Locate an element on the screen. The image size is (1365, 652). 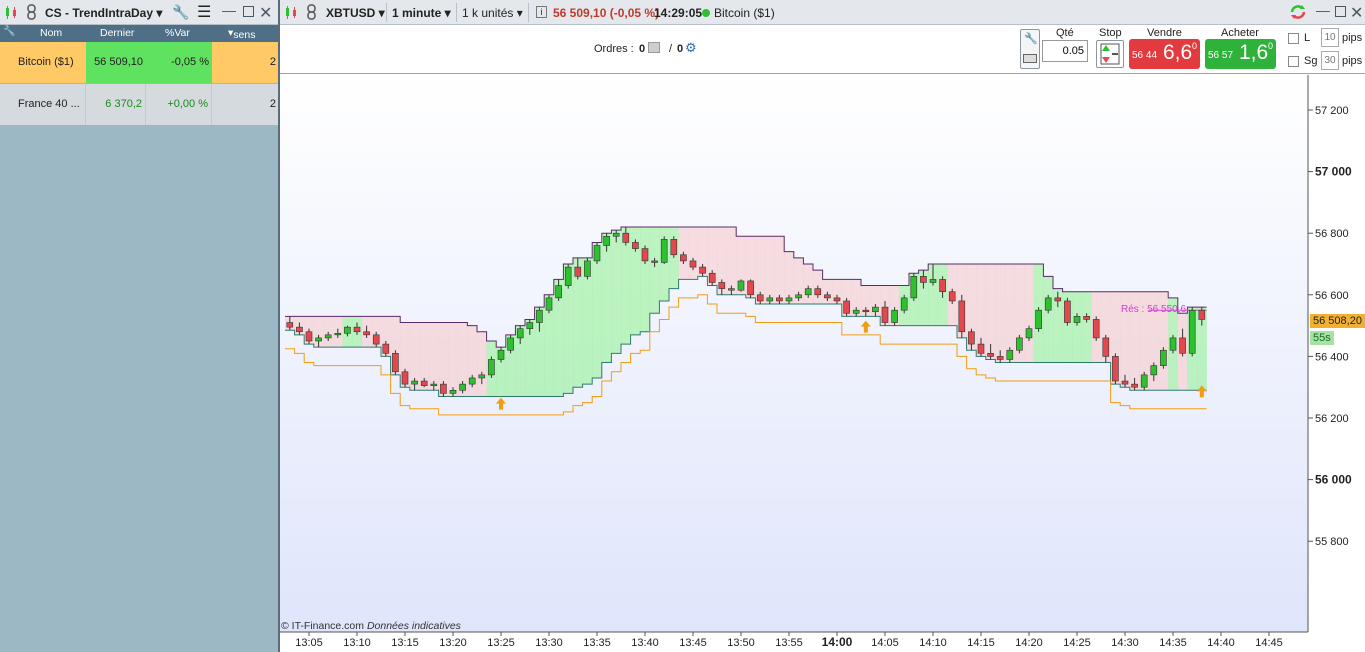
menu-icon: ☰ is located at coordinates (204, 12).